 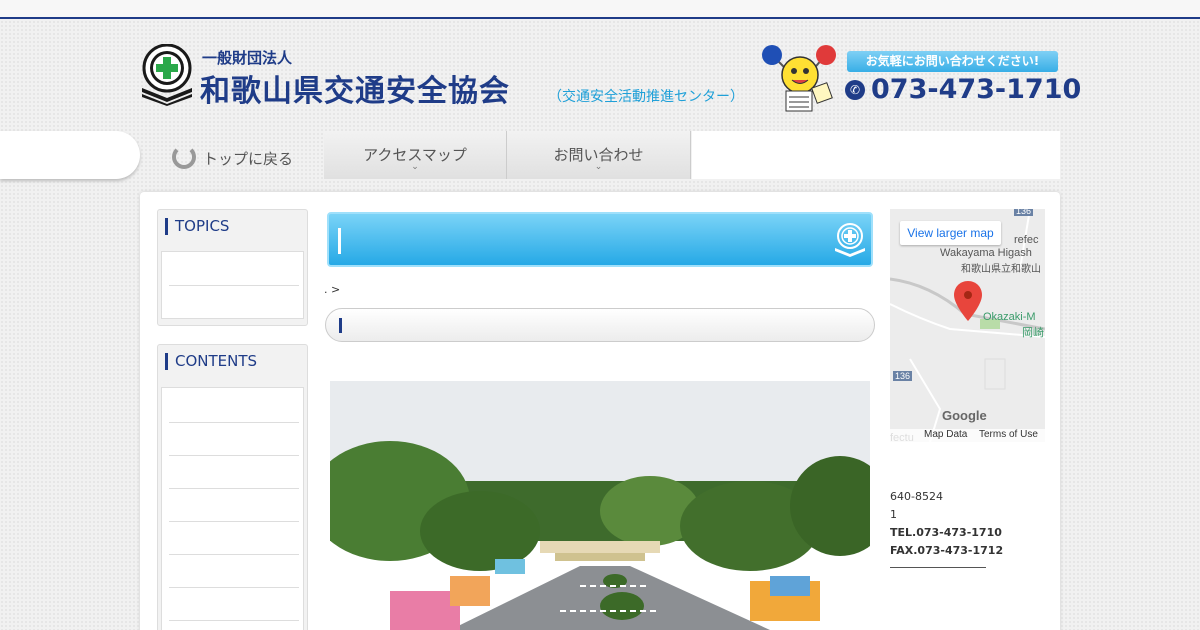 What do you see at coordinates (1008, 434) in the screenshot?
I see `terms-link: Terms of Use` at bounding box center [1008, 434].